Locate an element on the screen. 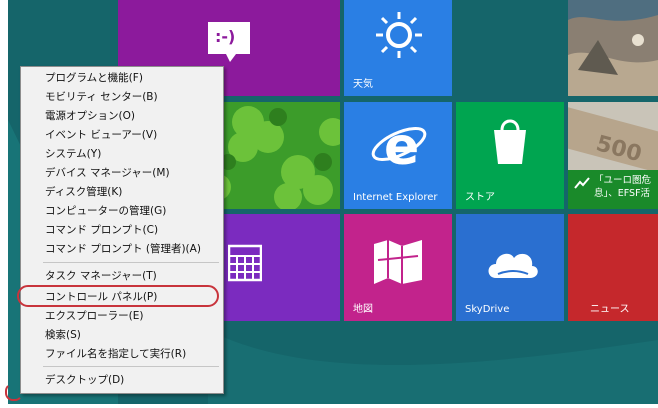  chart-trend-icon is located at coordinates (582, 183).